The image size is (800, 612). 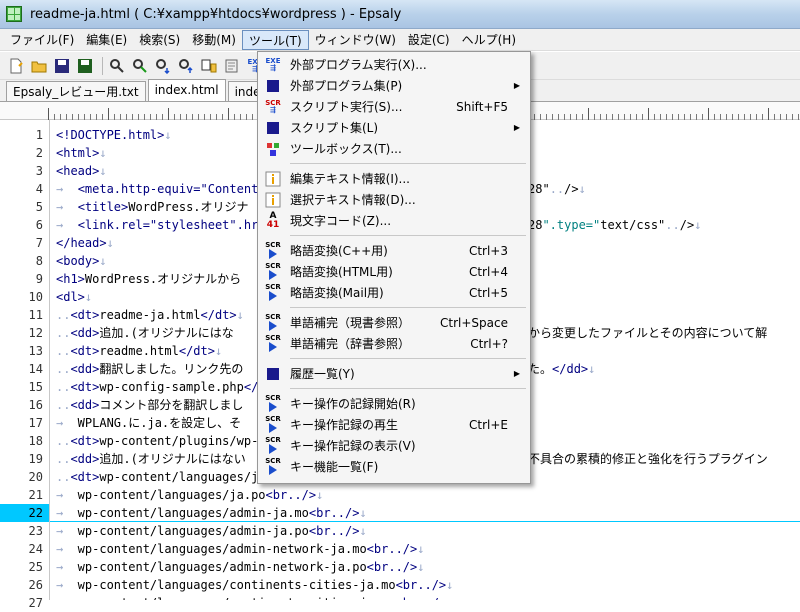 What do you see at coordinates (74, 297) in the screenshot?
I see `code-line: <dl>↓` at bounding box center [74, 297].